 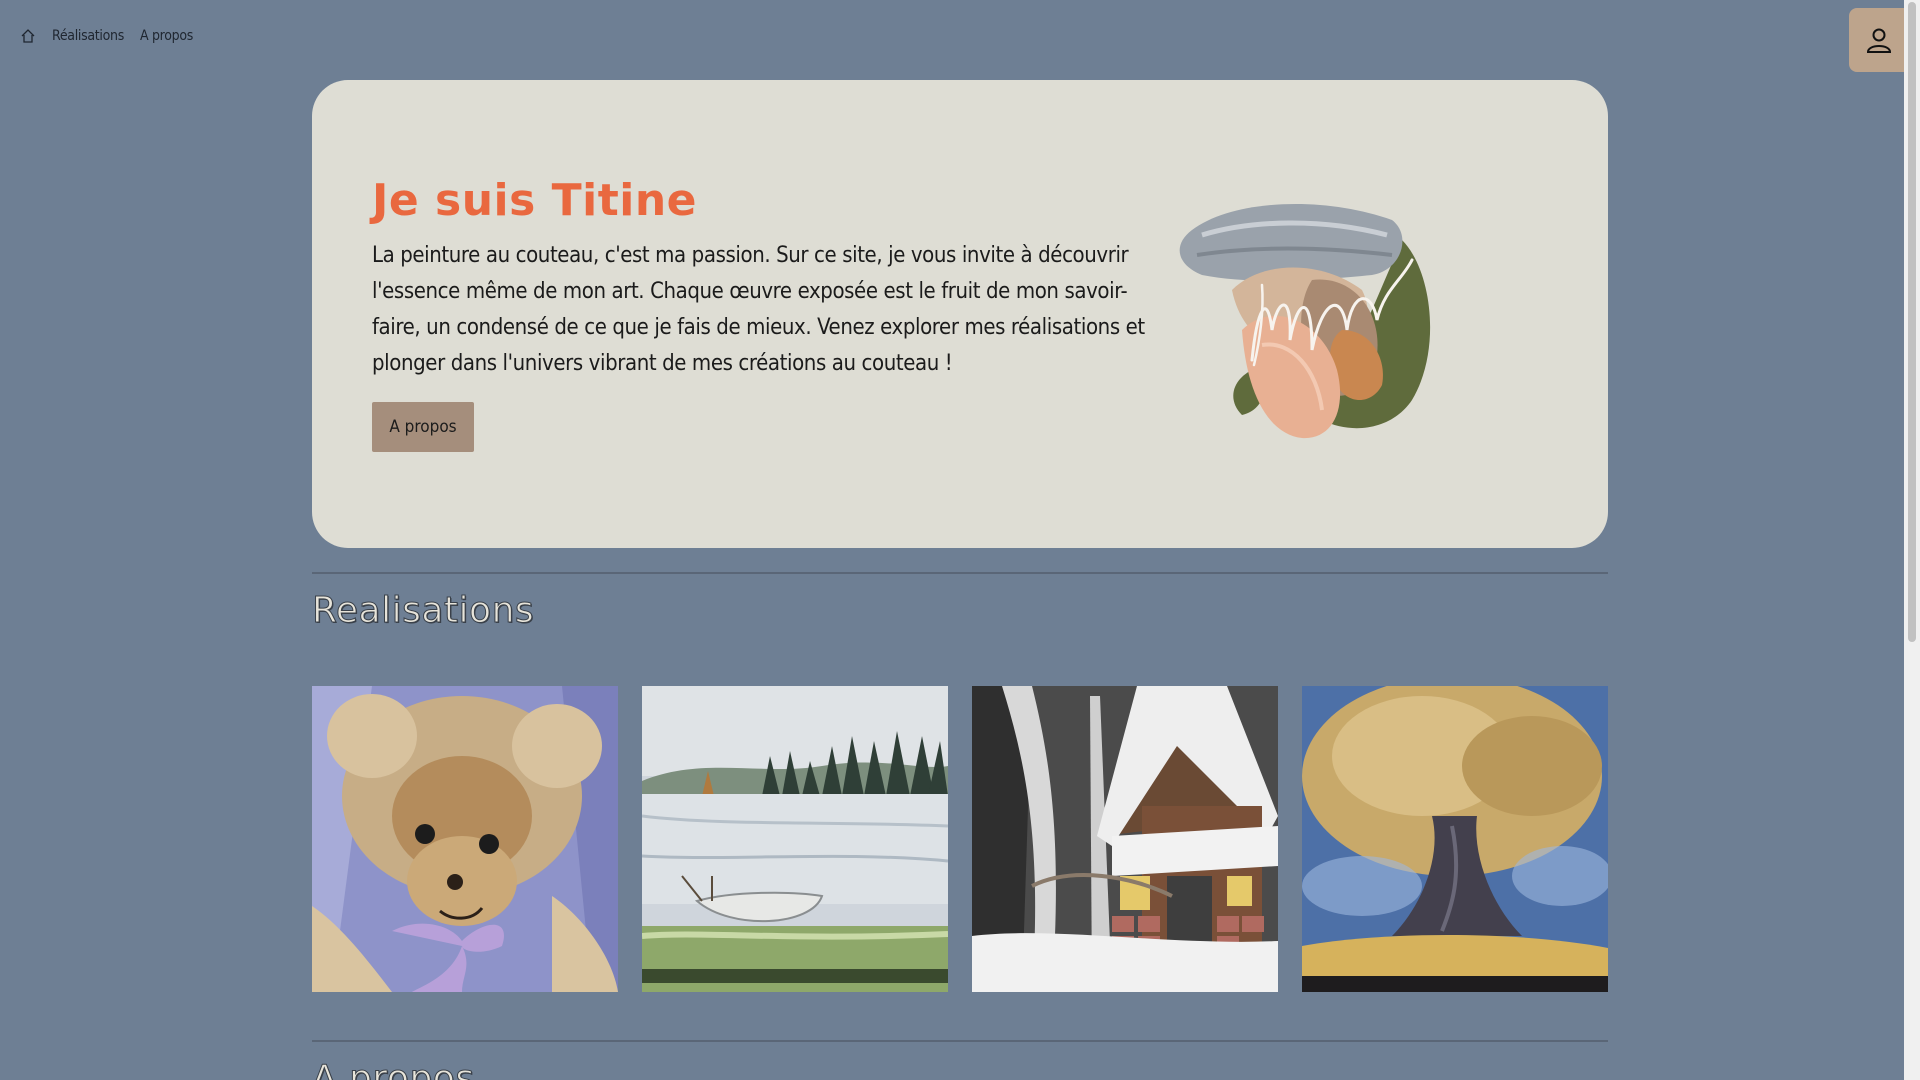 I want to click on realisations-title: Realisations, so click(x=423, y=611).